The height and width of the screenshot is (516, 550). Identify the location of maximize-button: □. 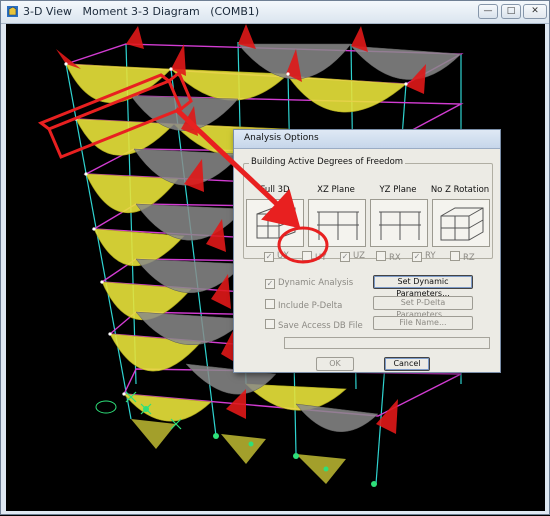
(511, 11).